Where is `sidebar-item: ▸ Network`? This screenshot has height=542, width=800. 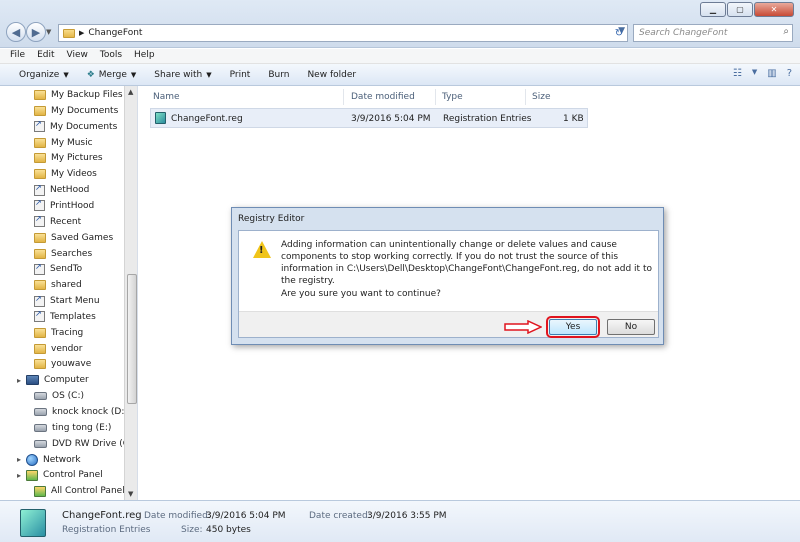 sidebar-item: ▸ Network is located at coordinates (49, 460).